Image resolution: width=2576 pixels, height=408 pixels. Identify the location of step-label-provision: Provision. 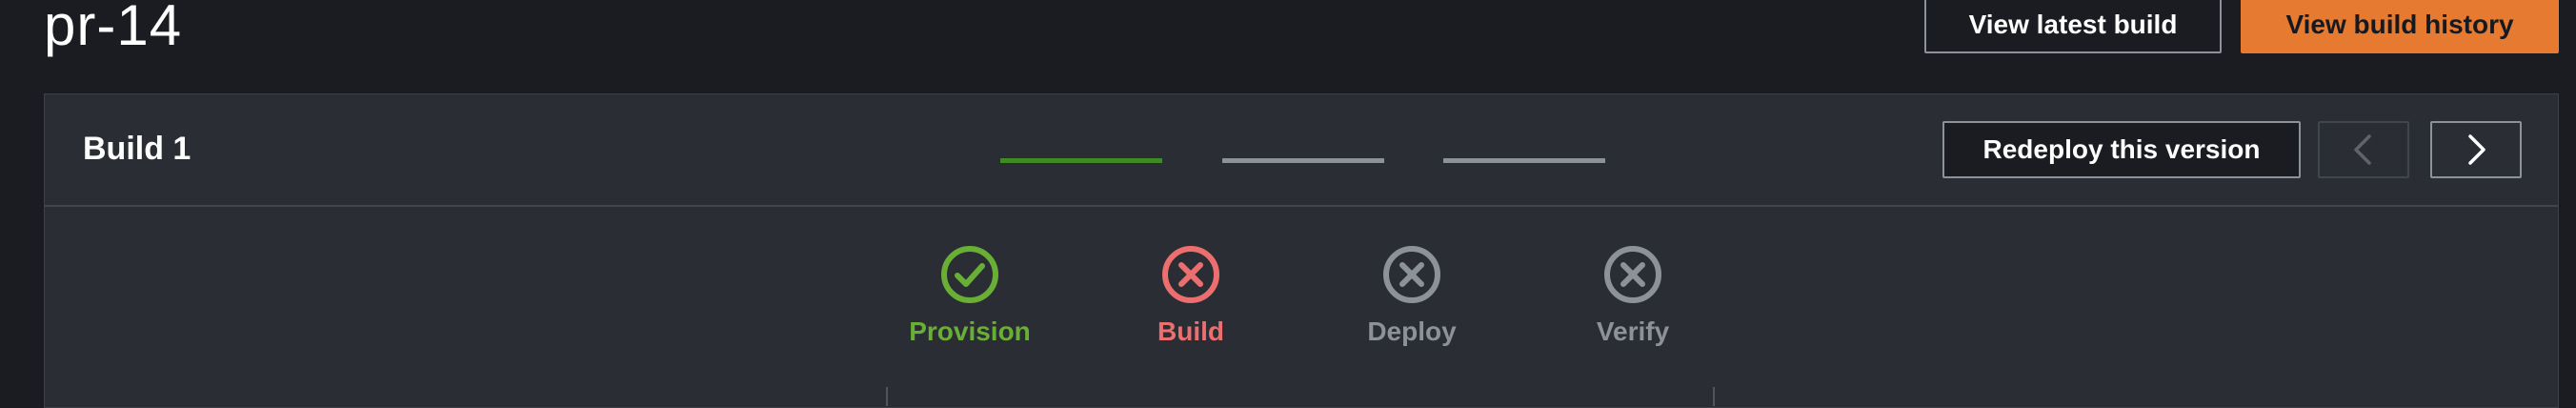
(970, 331).